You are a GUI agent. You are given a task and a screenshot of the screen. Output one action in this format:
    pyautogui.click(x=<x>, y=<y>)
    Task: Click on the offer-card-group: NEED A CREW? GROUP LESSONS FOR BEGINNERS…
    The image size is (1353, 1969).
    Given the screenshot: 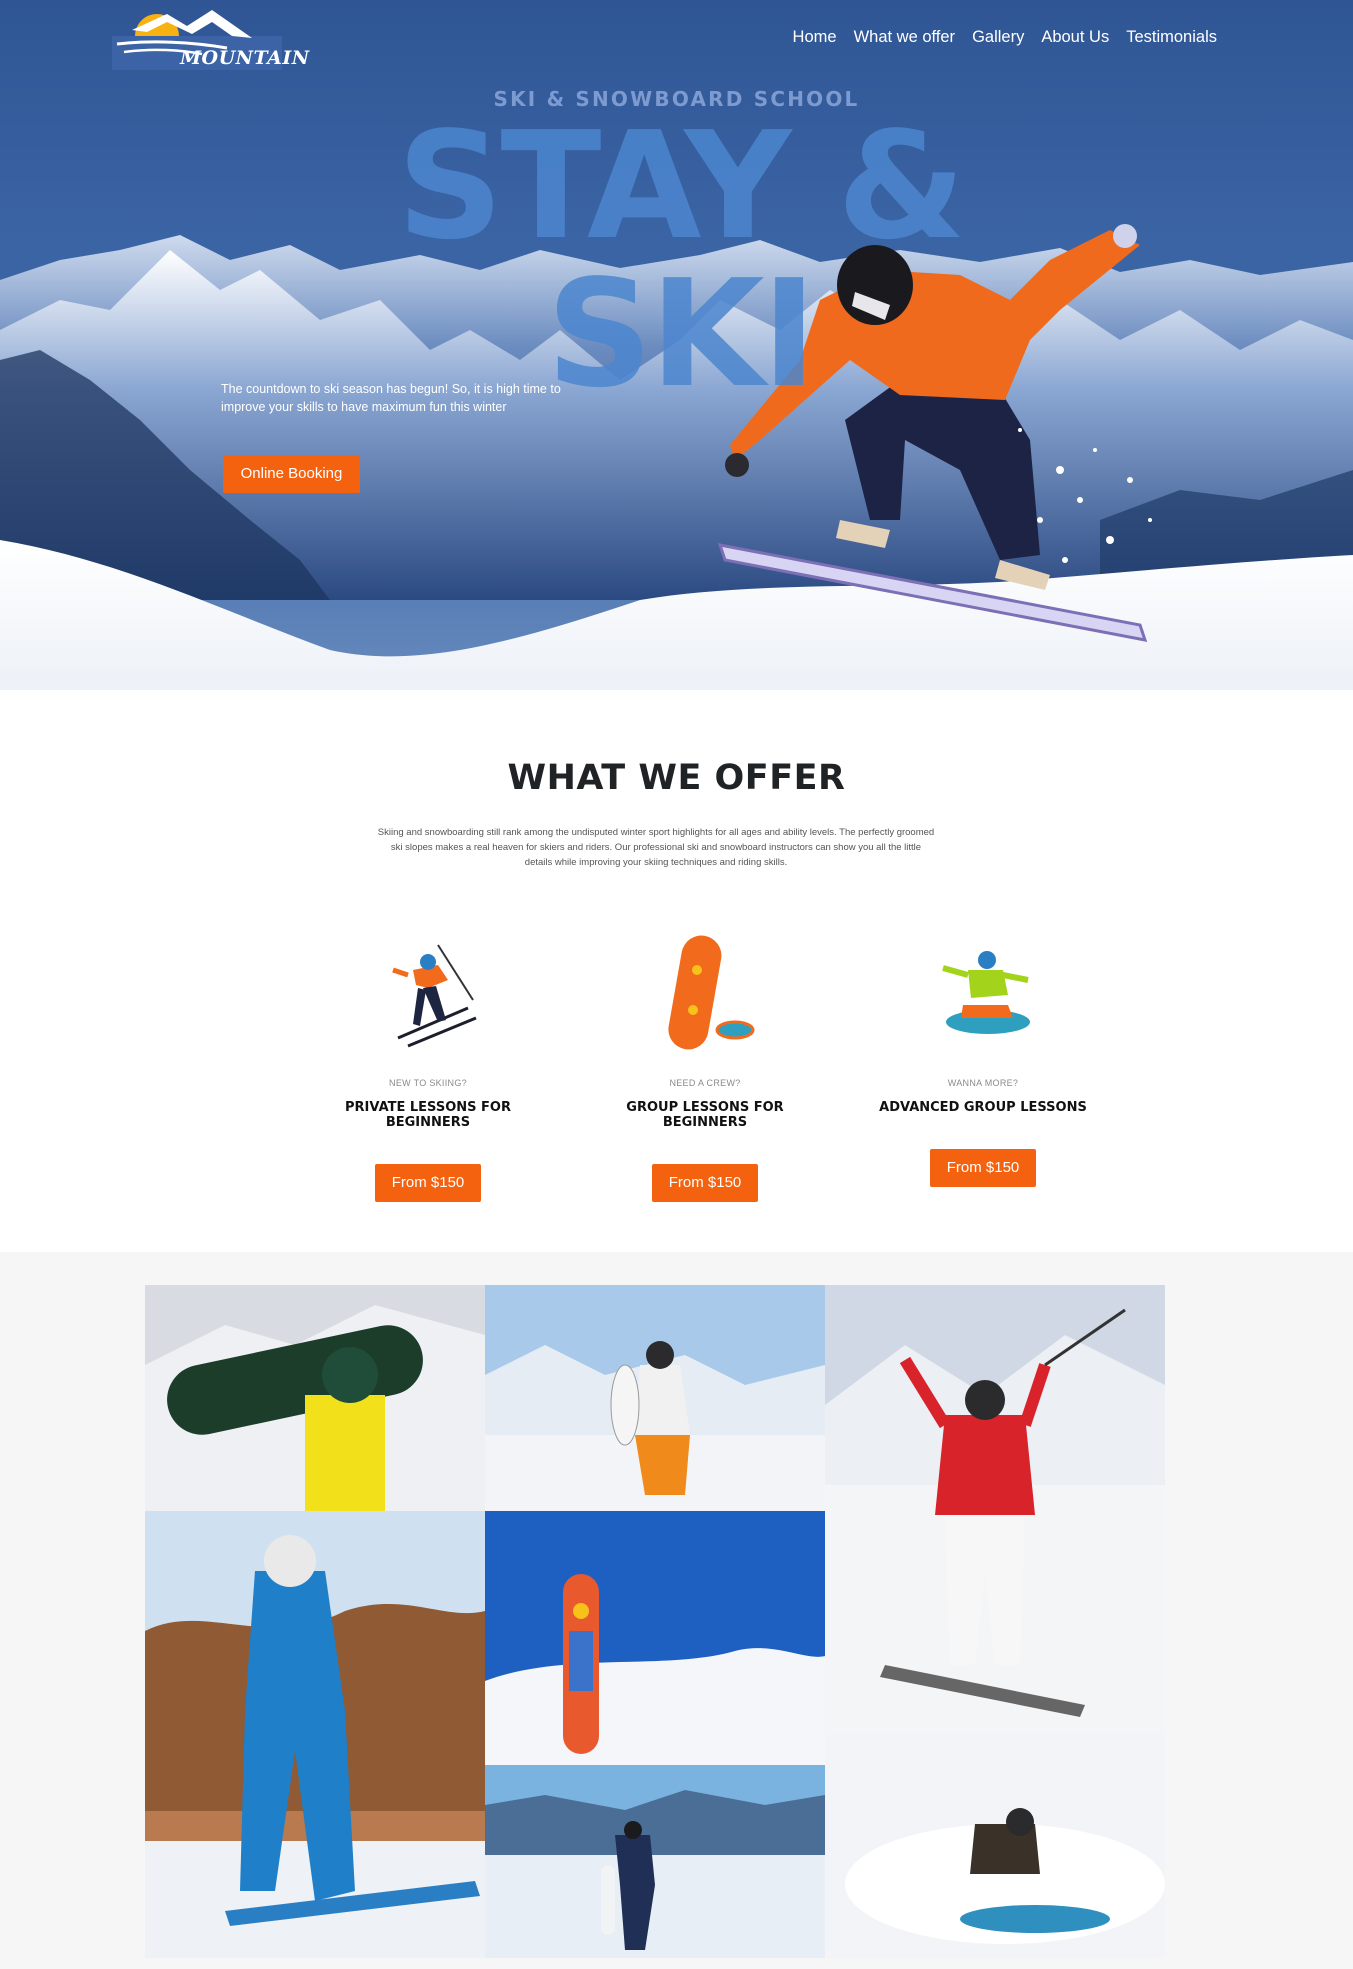 What is the action you would take?
    pyautogui.click(x=705, y=1066)
    